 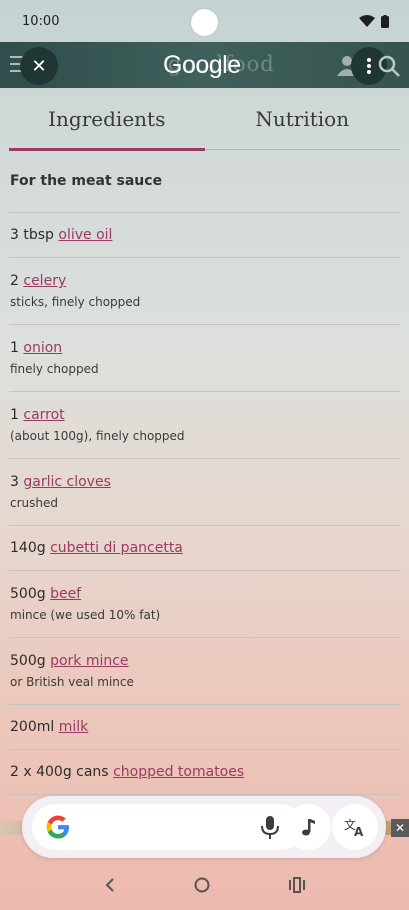 I want to click on back-icon, so click(x=110, y=885).